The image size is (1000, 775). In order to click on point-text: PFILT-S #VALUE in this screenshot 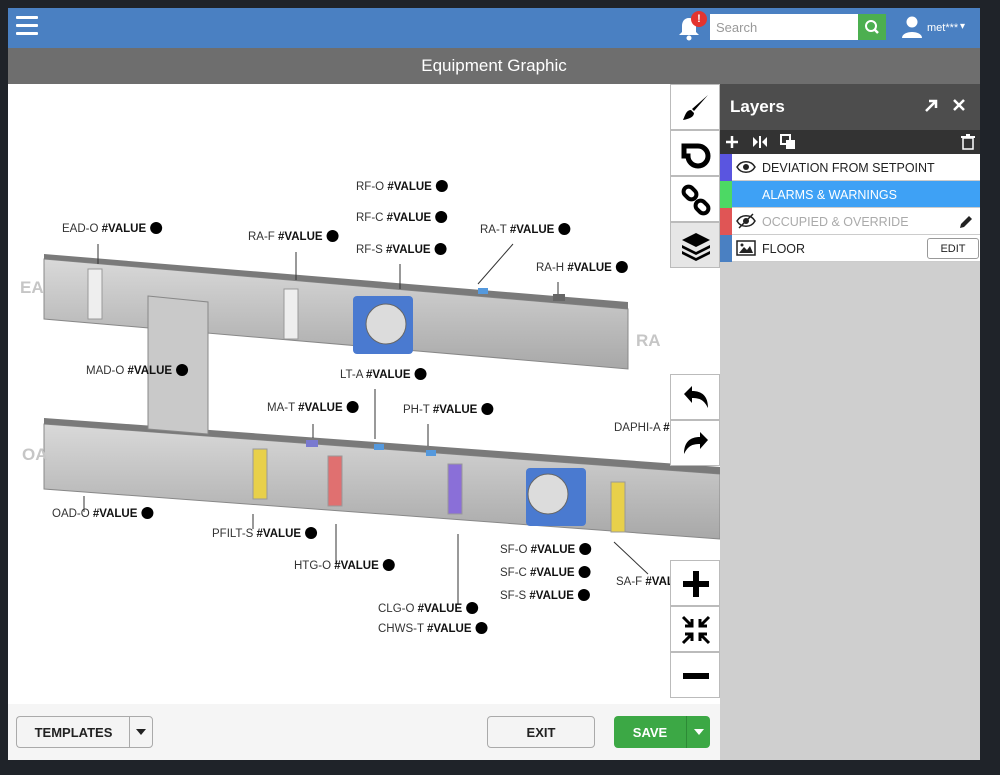, I will do `click(256, 534)`.